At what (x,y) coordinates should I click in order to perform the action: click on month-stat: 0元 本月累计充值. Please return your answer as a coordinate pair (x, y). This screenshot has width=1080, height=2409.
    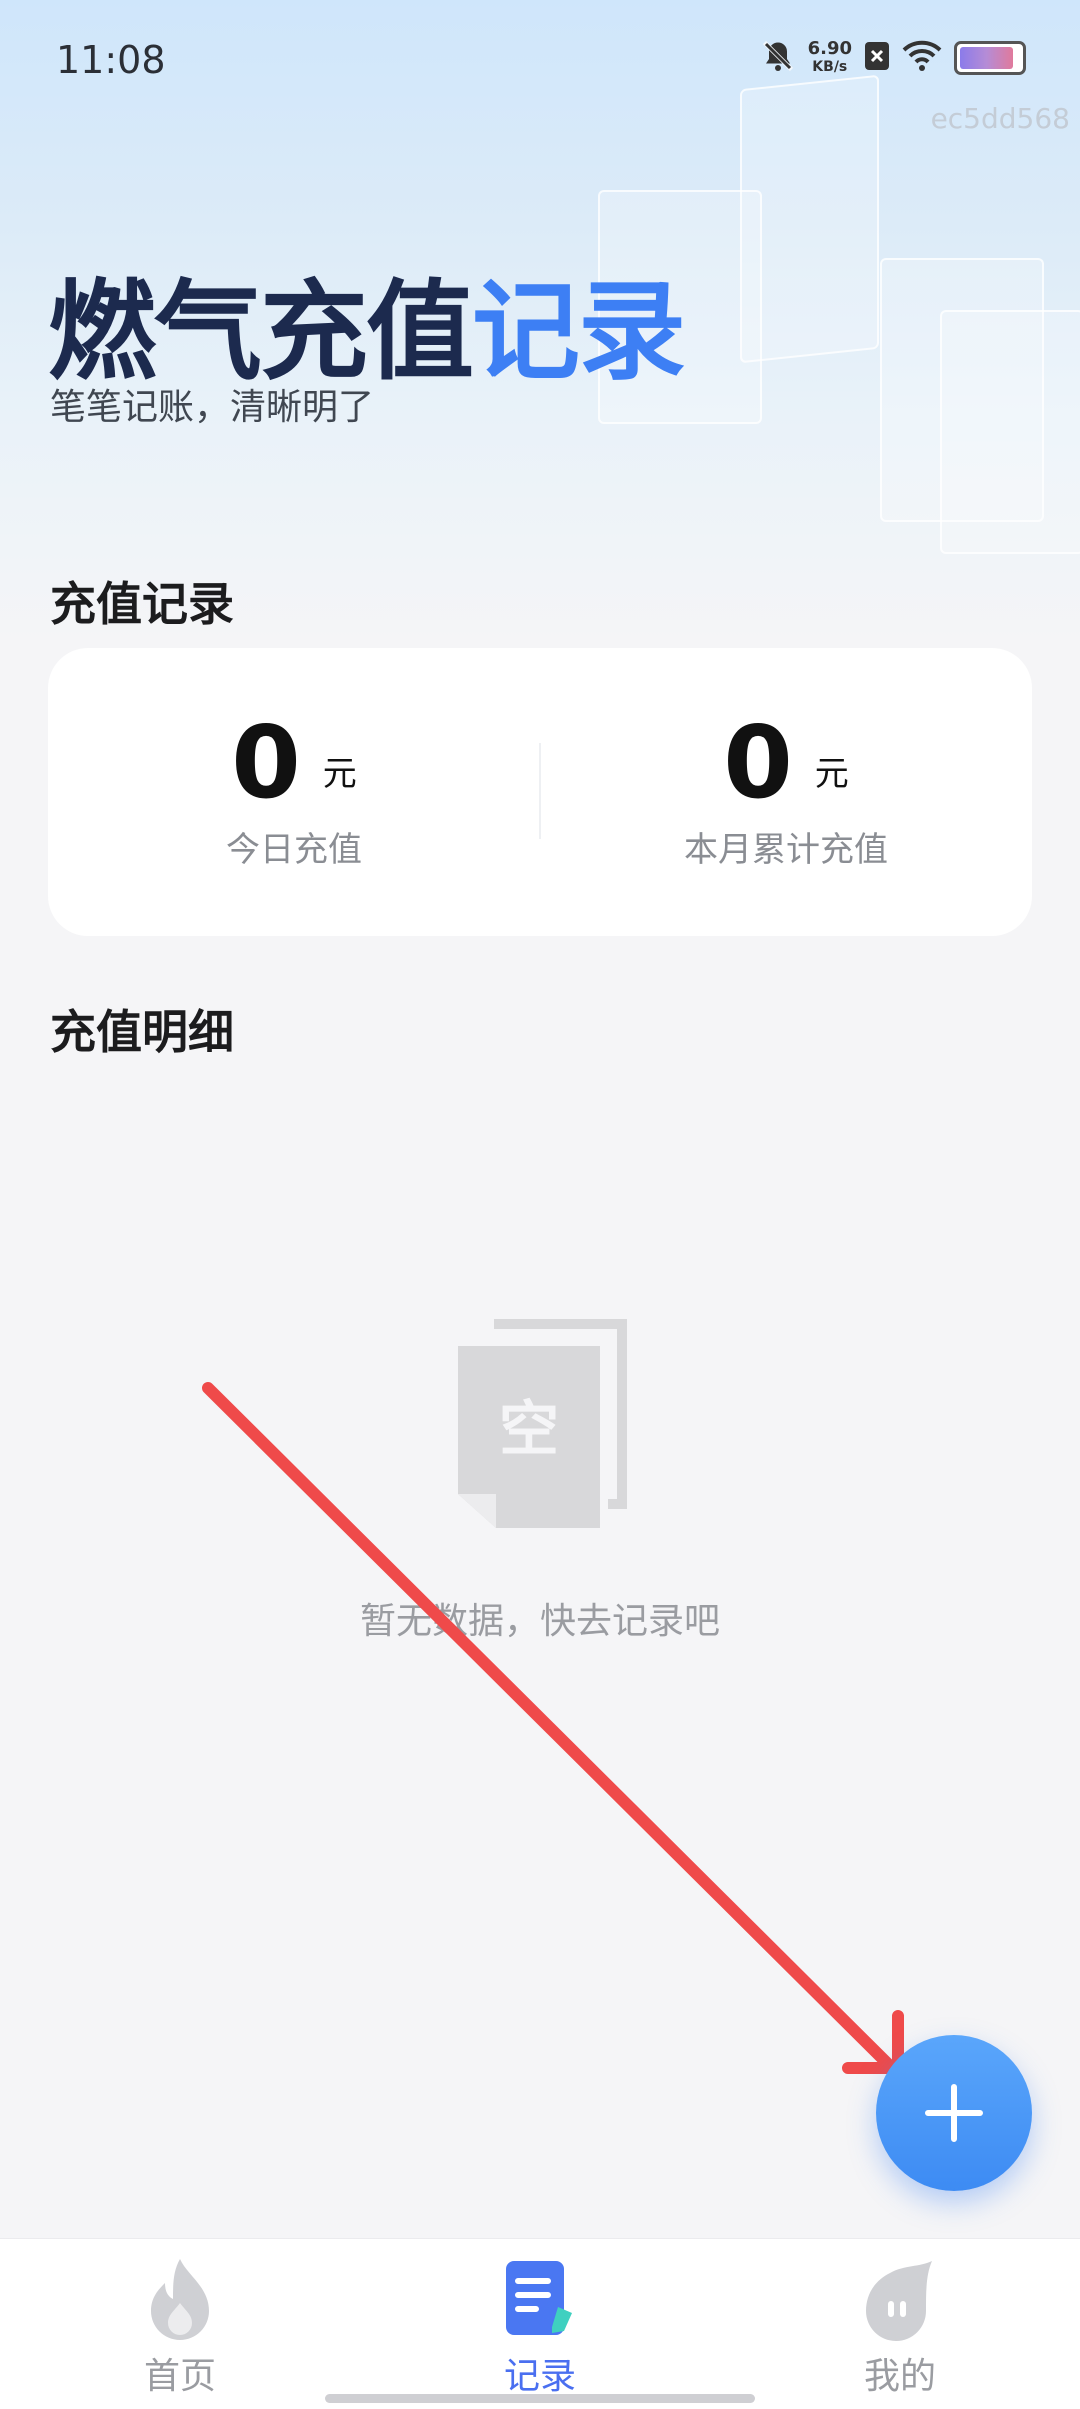
    Looking at the image, I should click on (786, 789).